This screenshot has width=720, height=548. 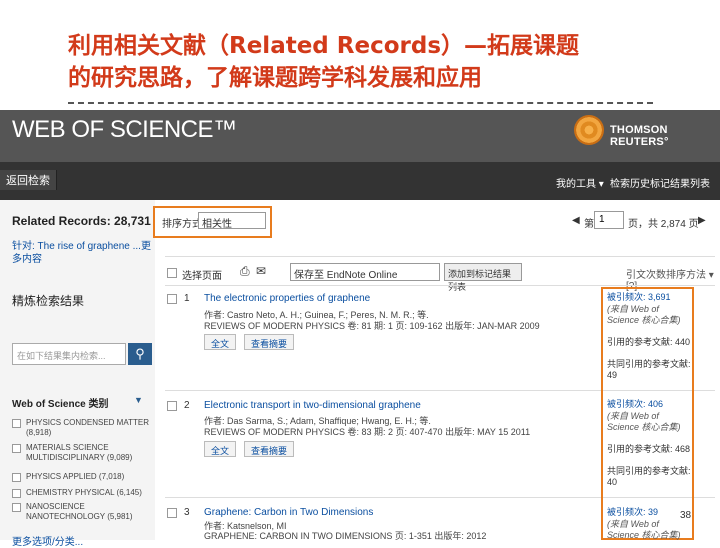 What do you see at coordinates (589, 130) in the screenshot?
I see `thomson-reuters-logo-icon` at bounding box center [589, 130].